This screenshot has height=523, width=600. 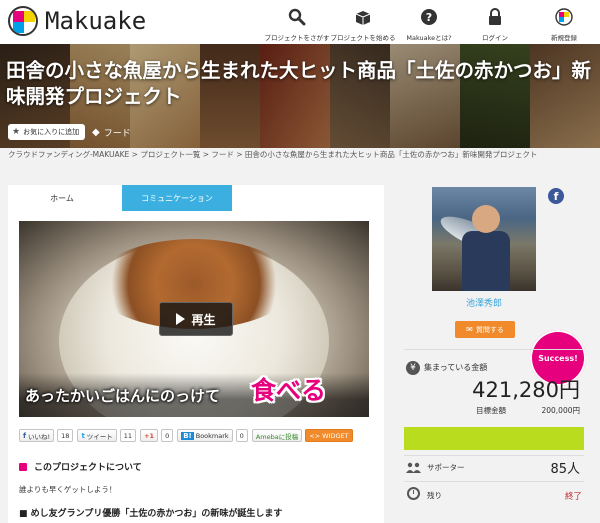 I want to click on nav-find-projects: プロジェクトをさがす, so click(x=297, y=22).